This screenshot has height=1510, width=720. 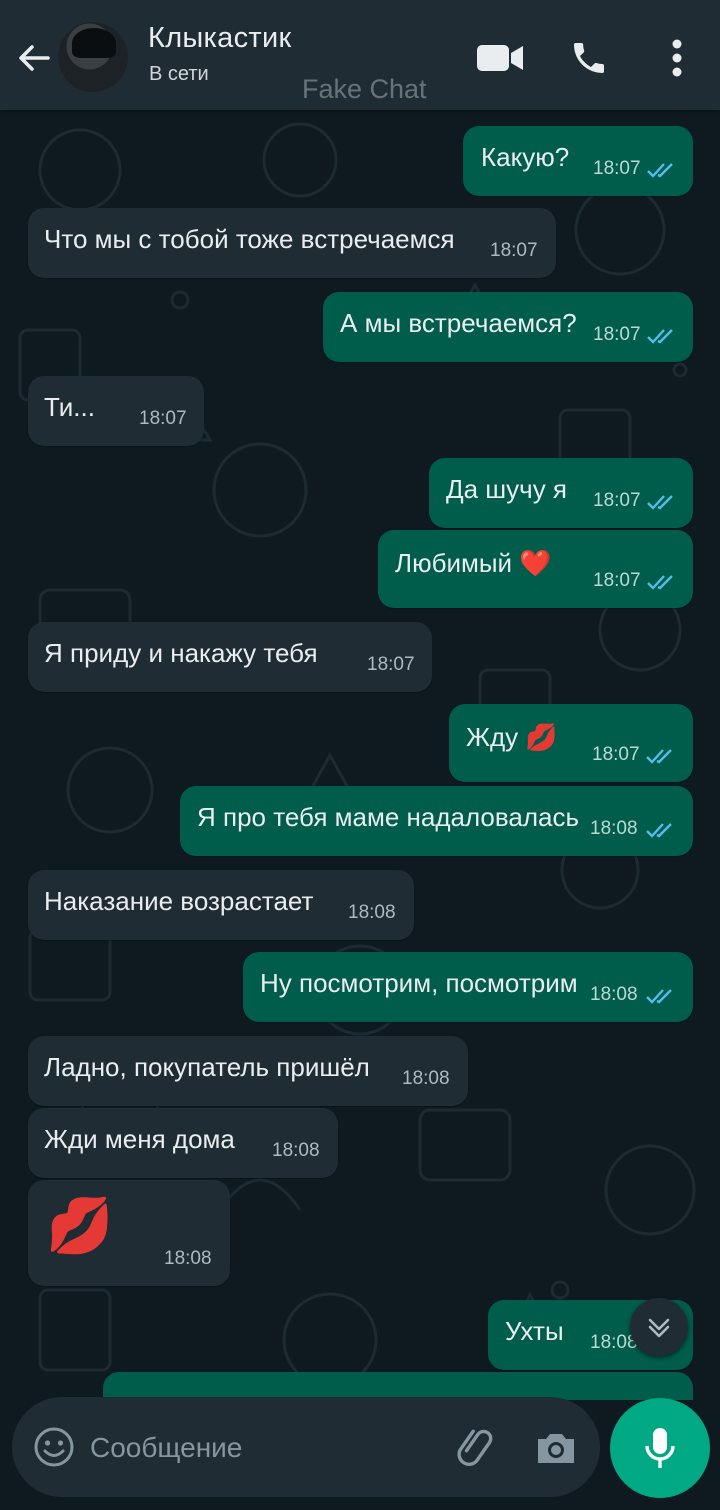 I want to click on message-incoming: Я приду и накажу тебя 18:07, so click(x=230, y=657).